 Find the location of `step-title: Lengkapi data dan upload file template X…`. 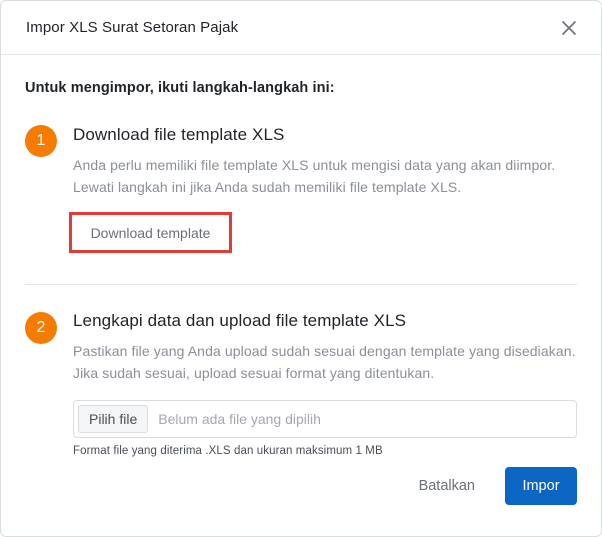

step-title: Lengkapi data dan upload file template X… is located at coordinates (240, 320).